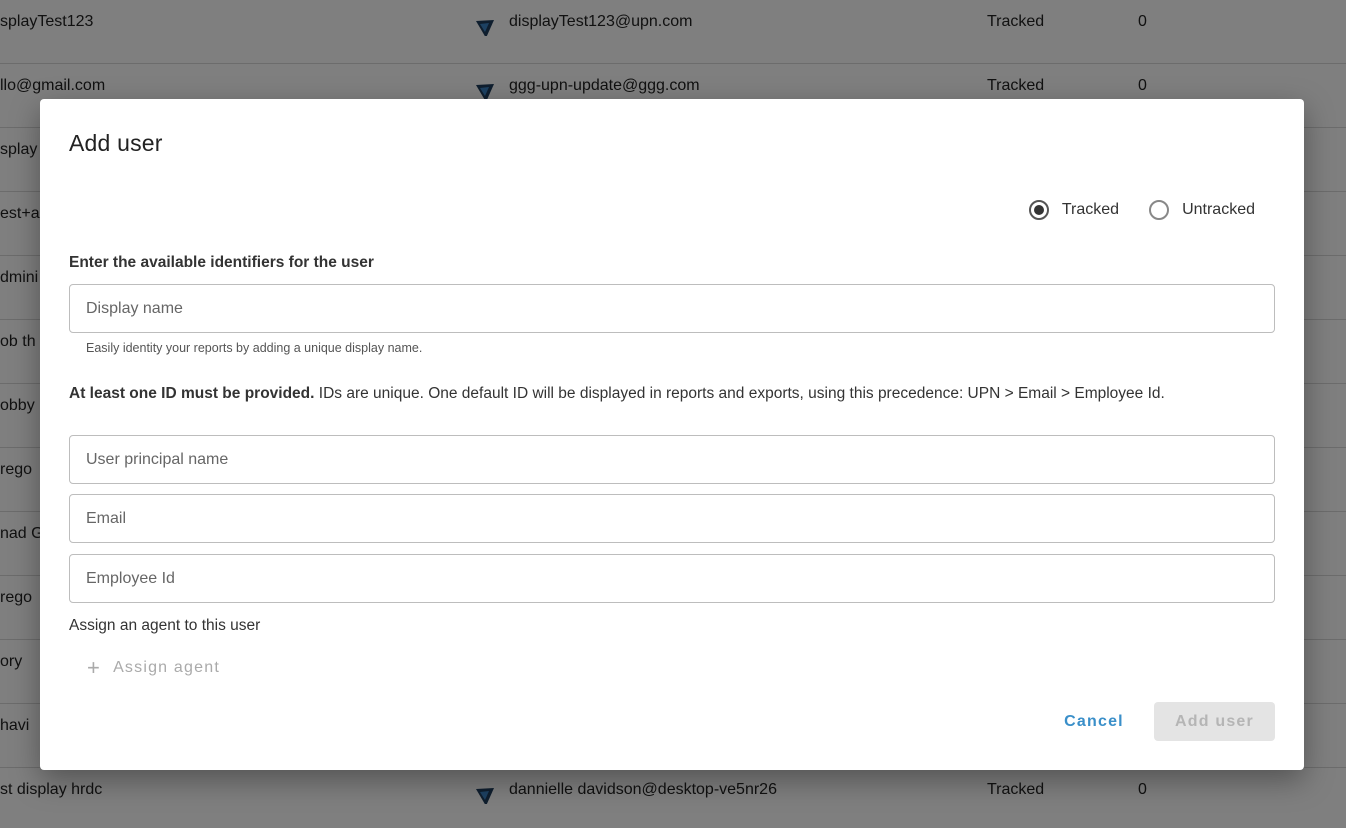  I want to click on cancel-button: Cancel, so click(1094, 721).